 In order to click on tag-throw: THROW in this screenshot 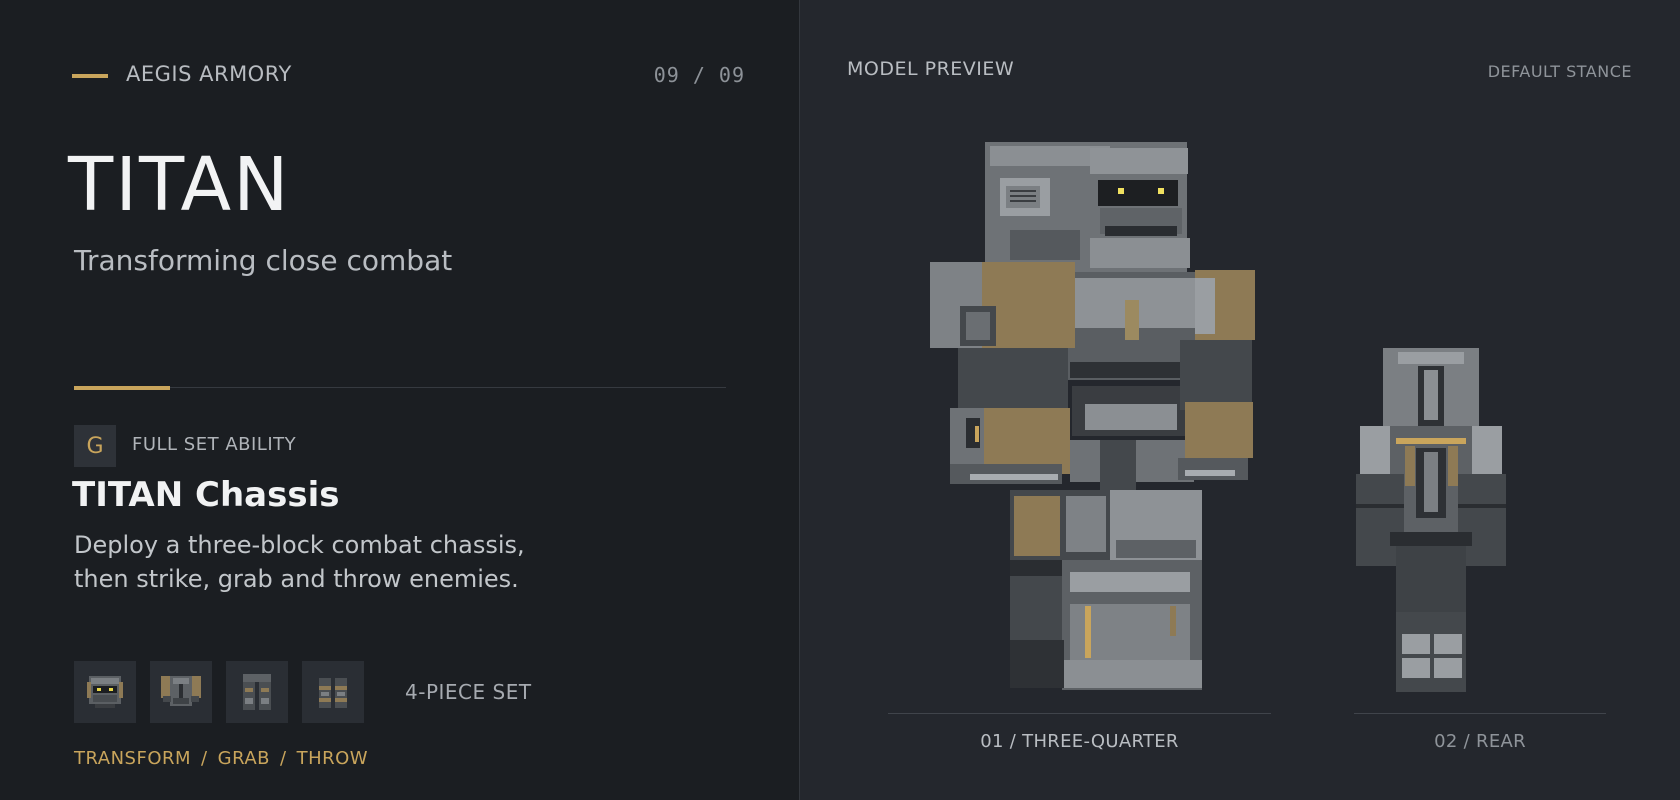, I will do `click(332, 758)`.